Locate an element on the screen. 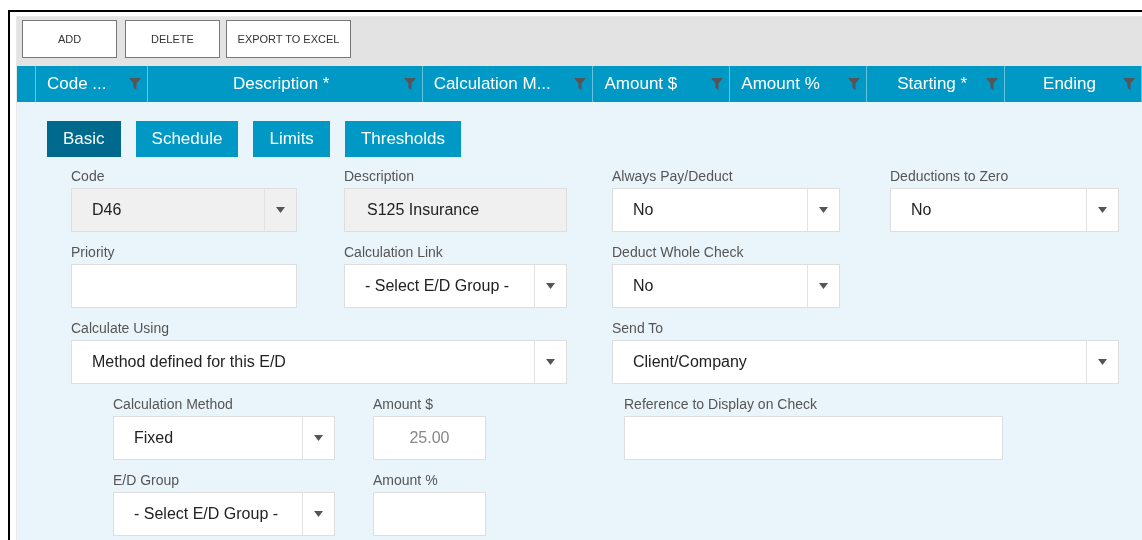  input-field: 25.00 is located at coordinates (429, 438).